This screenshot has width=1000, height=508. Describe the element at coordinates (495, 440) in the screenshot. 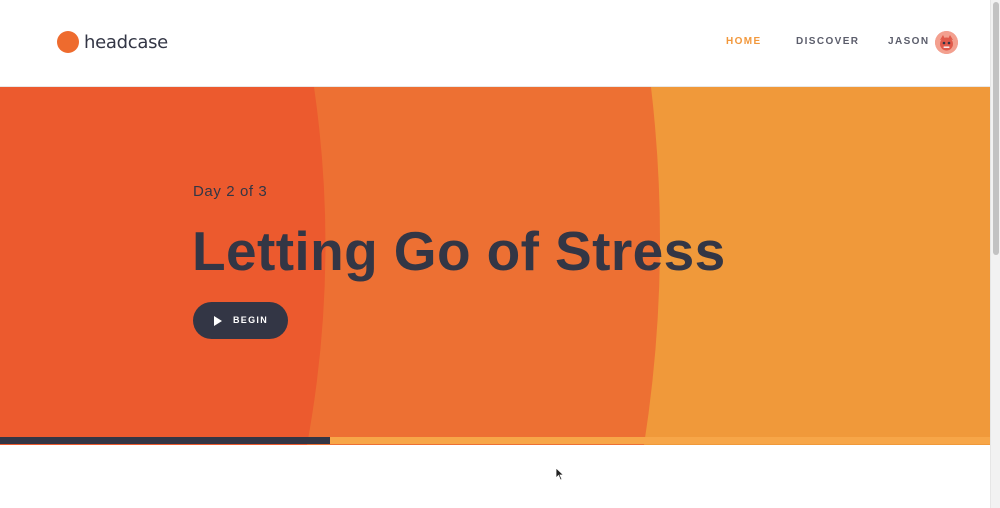

I see `session-progress-bar` at that location.